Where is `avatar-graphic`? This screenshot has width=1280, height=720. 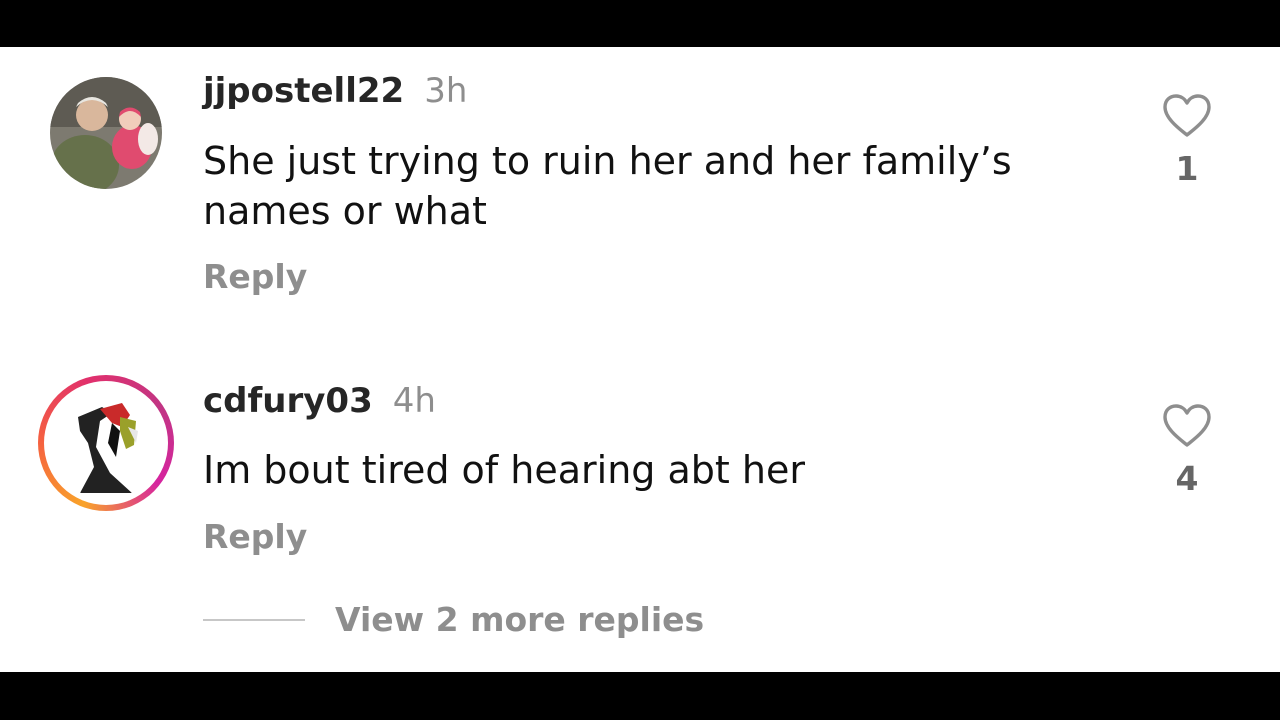 avatar-graphic is located at coordinates (106, 443).